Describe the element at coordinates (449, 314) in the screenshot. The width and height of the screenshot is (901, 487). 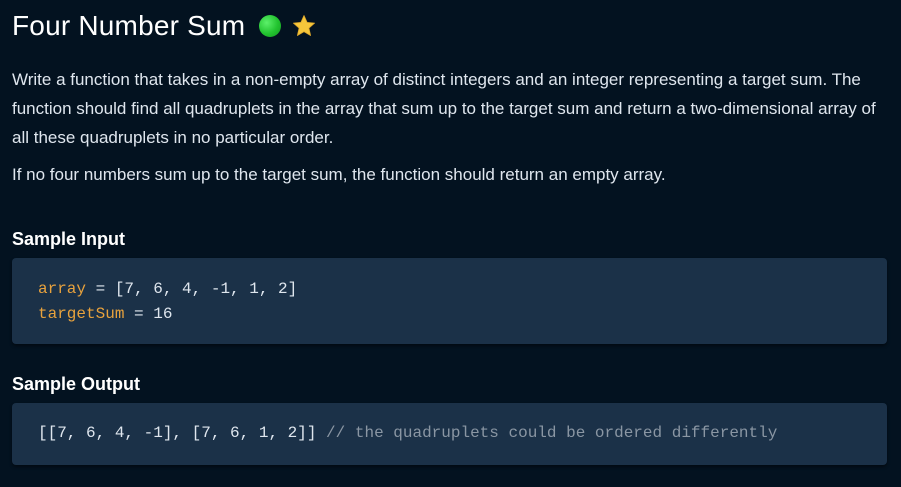
I see `code-line: targetSum = 16` at that location.